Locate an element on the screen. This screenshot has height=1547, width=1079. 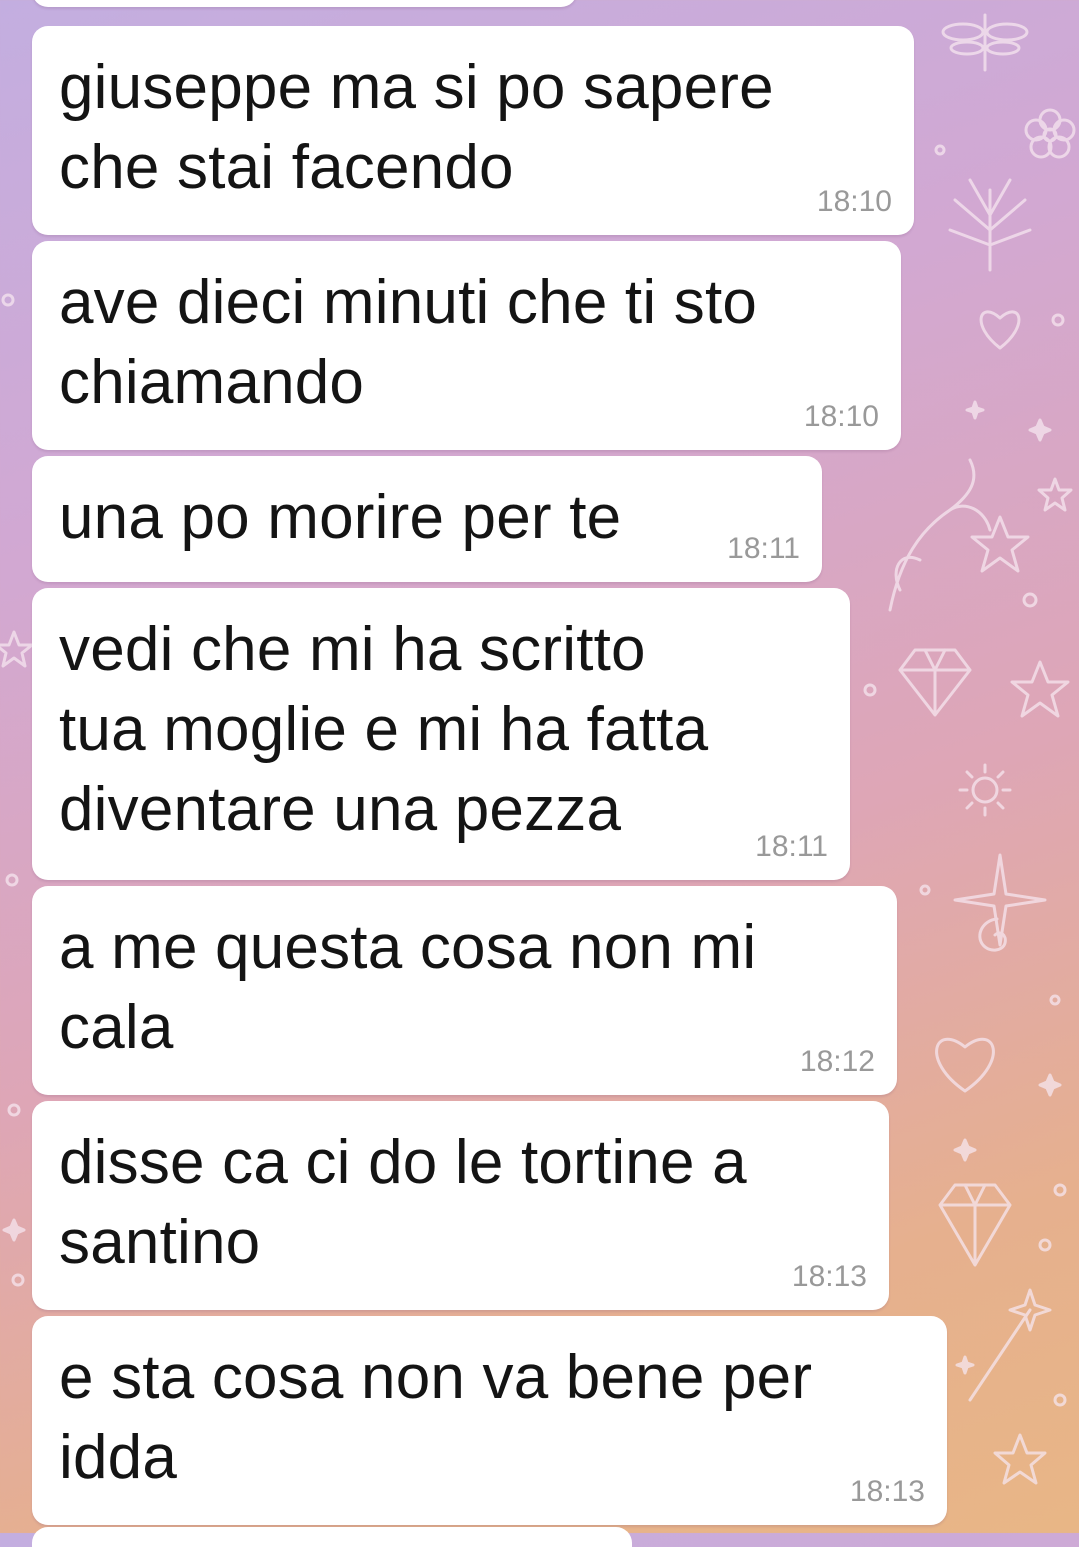
message-text: ave dieci minuti che ti sto chiamando is located at coordinates (408, 342).